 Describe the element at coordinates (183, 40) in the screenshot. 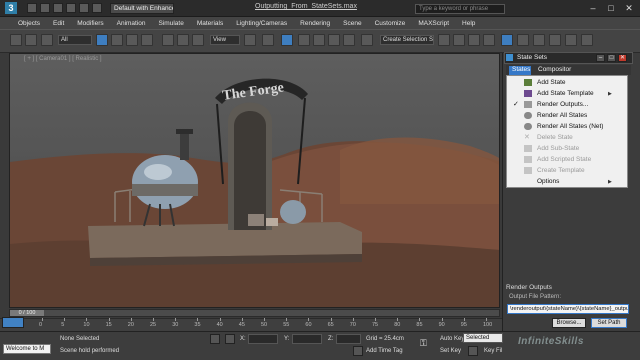

I see `select-rotate-icon` at that location.